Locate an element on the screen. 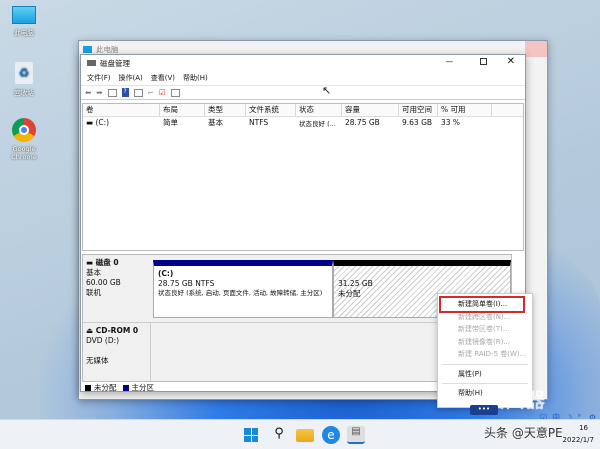 This screenshot has height=449, width=600. close-button: ✕ is located at coordinates (511, 61).